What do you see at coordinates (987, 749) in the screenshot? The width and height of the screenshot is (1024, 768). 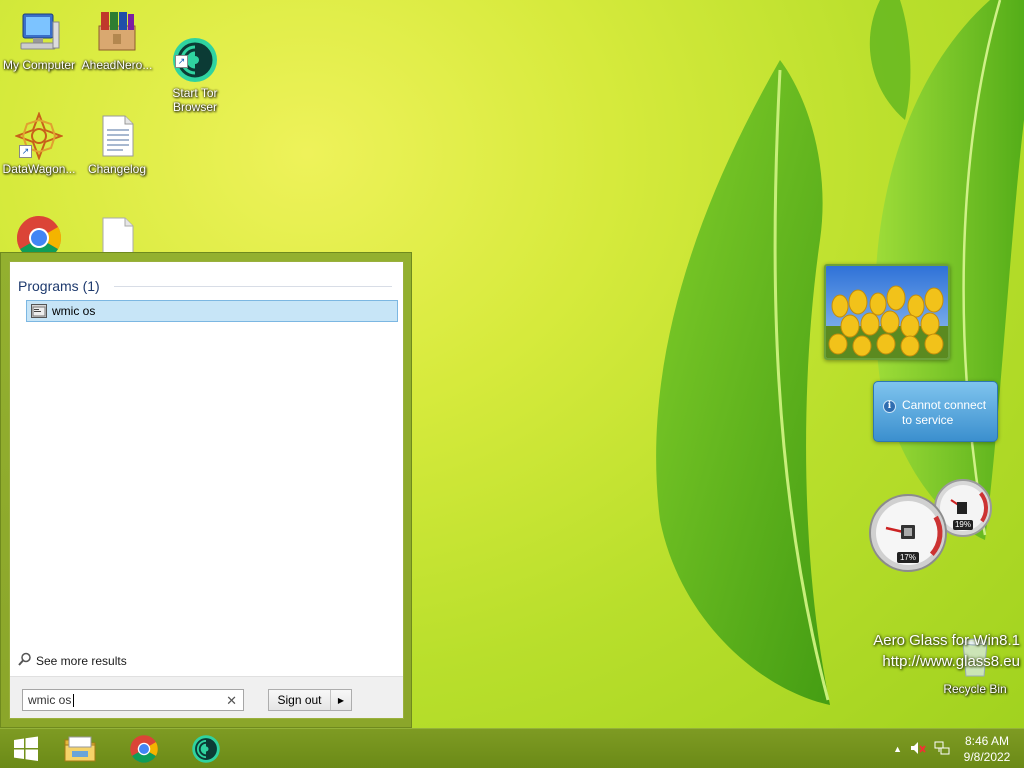 I see `system-clock: 8:46 AM 9/8/2022` at bounding box center [987, 749].